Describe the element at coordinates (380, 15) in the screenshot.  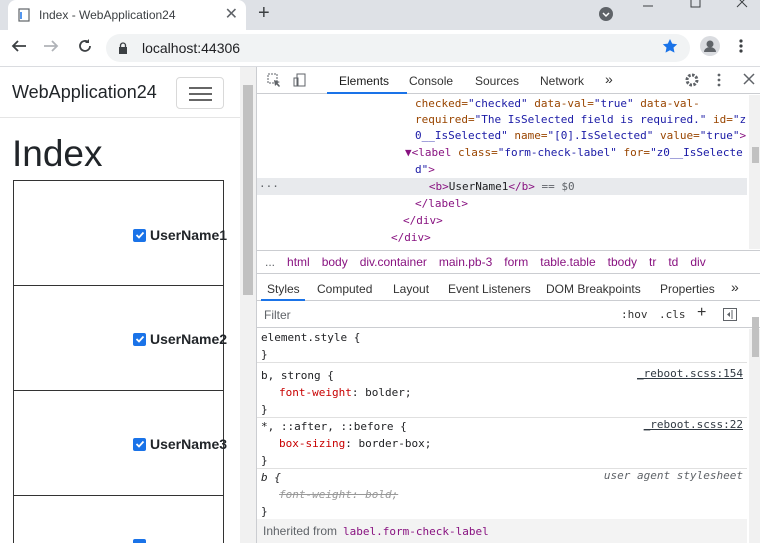
I see `tab-strip: Index - WebApplication24 ✕ +` at that location.